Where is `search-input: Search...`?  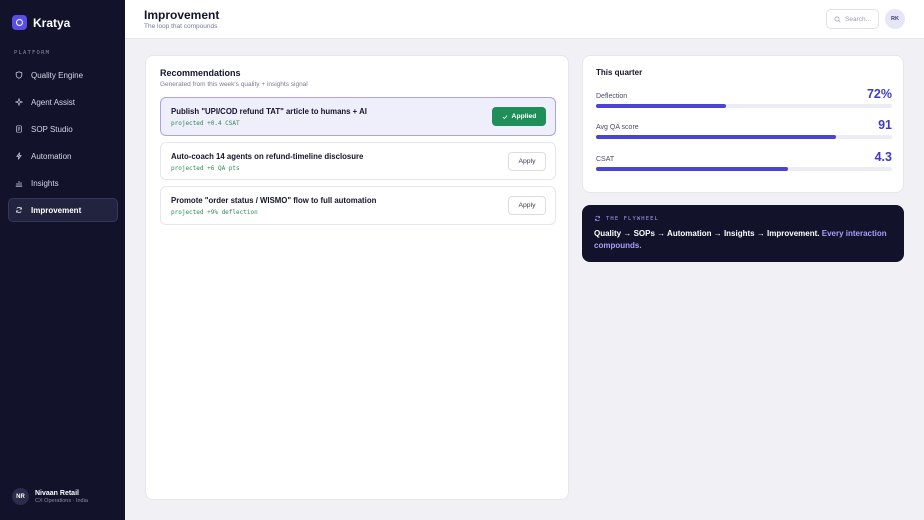
search-input: Search... is located at coordinates (852, 19).